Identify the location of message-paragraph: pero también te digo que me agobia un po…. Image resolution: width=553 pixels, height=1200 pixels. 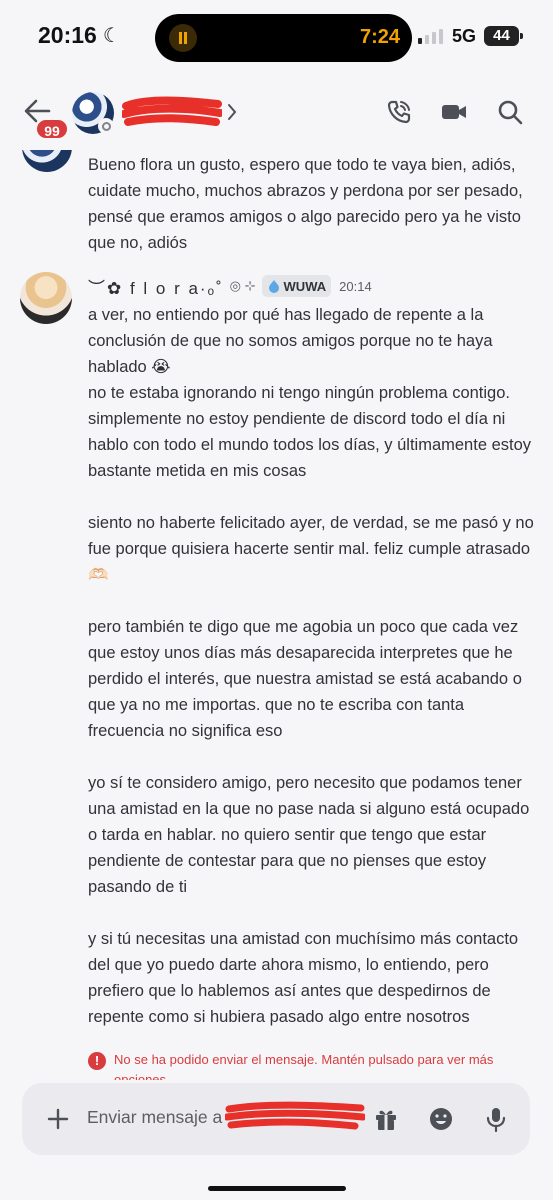
(312, 679).